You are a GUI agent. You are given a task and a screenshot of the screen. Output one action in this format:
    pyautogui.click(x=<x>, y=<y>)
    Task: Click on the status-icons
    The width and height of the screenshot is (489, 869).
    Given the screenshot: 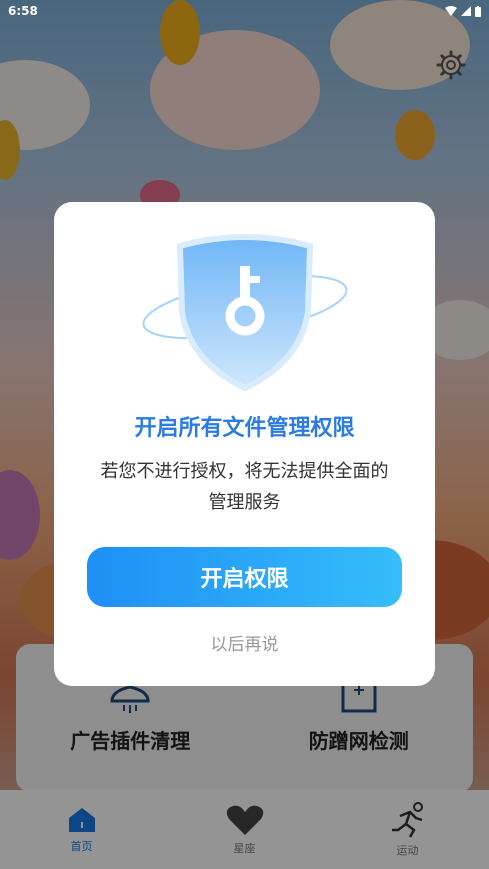 What is the action you would take?
    pyautogui.click(x=463, y=11)
    